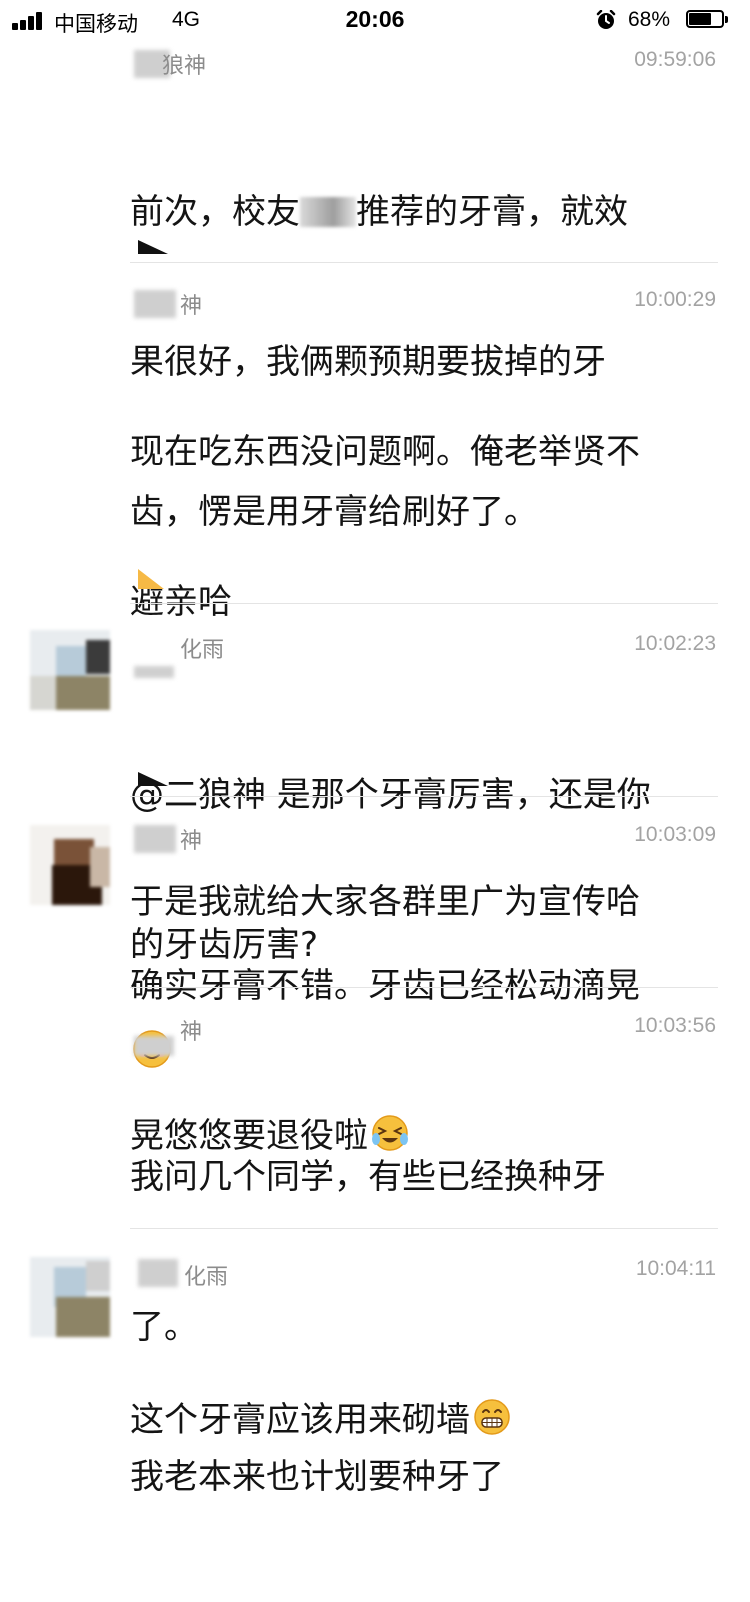 This screenshot has width=750, height=1602. I want to click on chat-message: 化雨 10:04:11 这个牙膏应该用来砌墙, so click(375, 1334).